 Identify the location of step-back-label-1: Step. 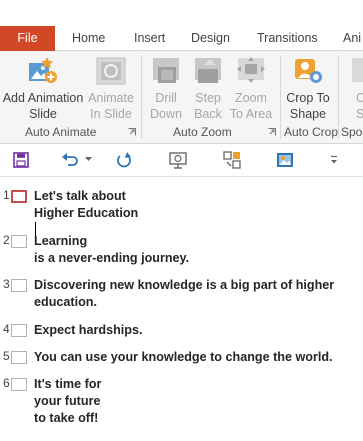
(208, 98).